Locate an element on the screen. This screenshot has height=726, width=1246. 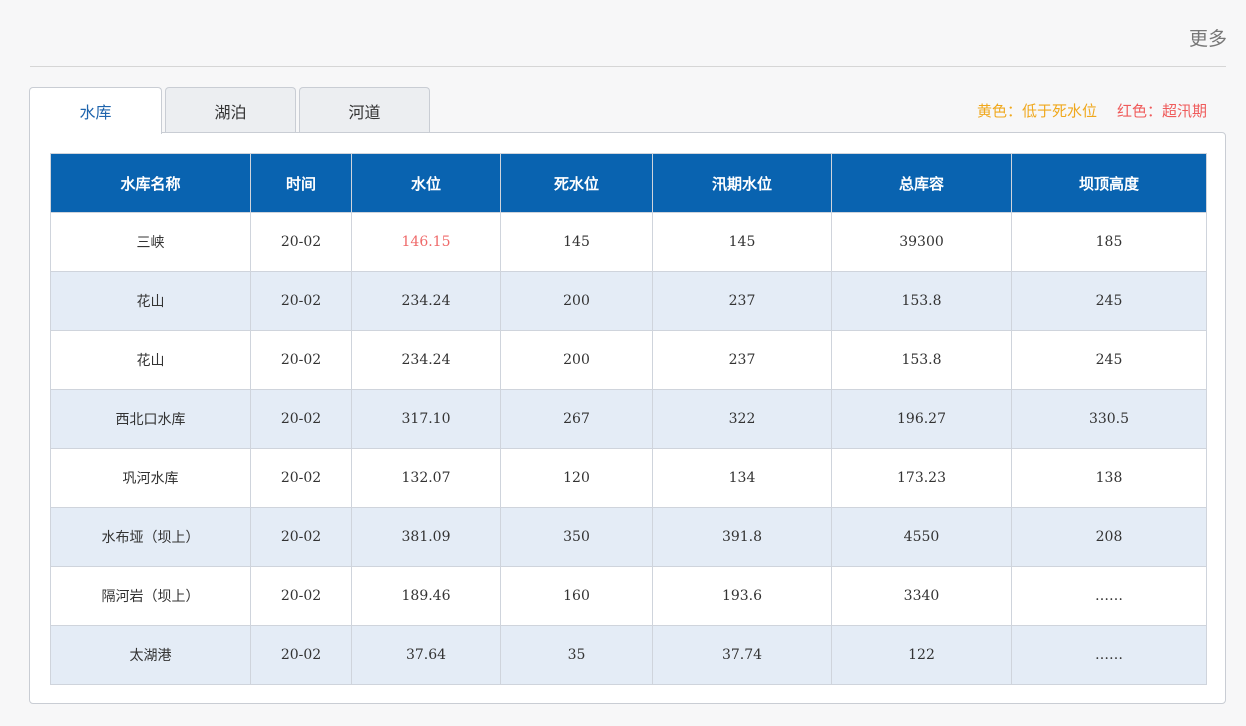
column-header-dam-height: 坝顶高度 is located at coordinates (1109, 183).